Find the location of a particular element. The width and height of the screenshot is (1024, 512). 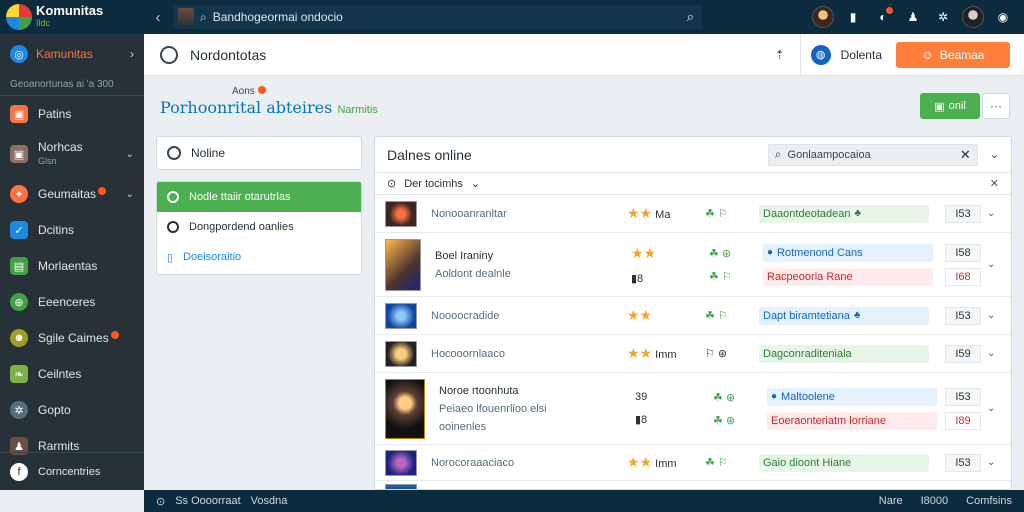

header-action-label: Beamaa is located at coordinates (962, 54).